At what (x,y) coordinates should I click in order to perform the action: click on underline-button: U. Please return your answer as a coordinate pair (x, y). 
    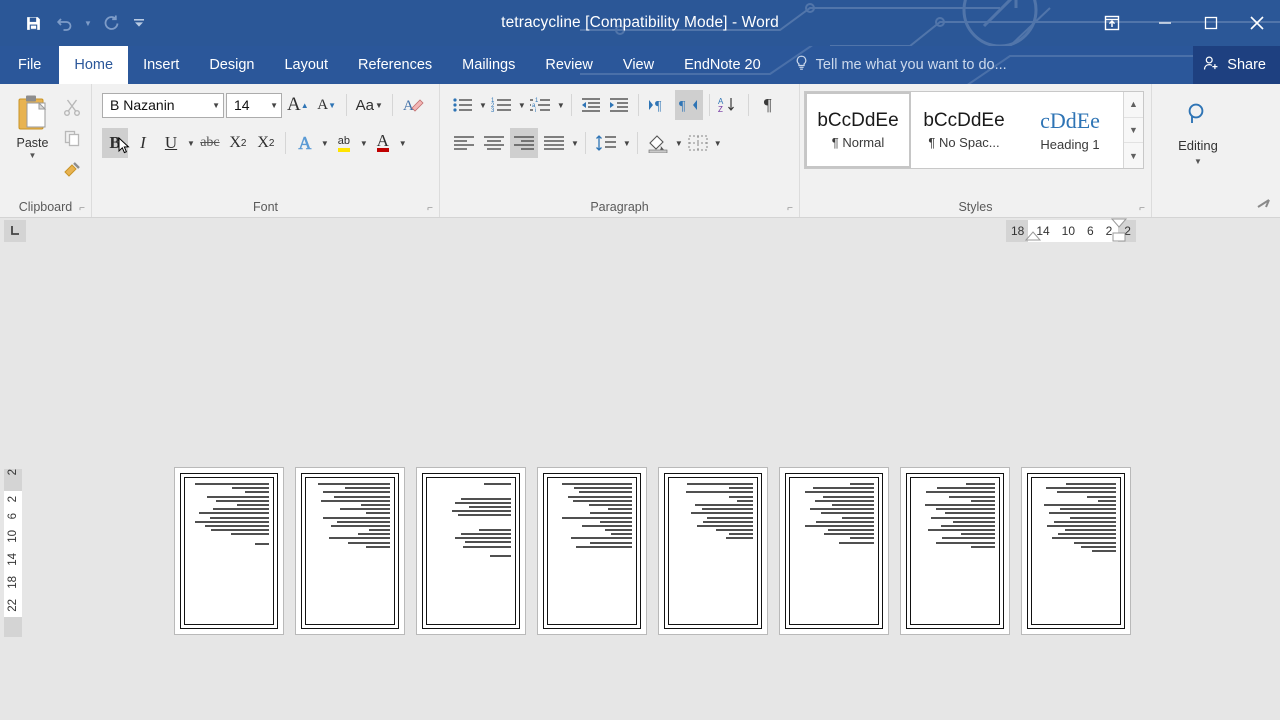
    Looking at the image, I should click on (171, 143).